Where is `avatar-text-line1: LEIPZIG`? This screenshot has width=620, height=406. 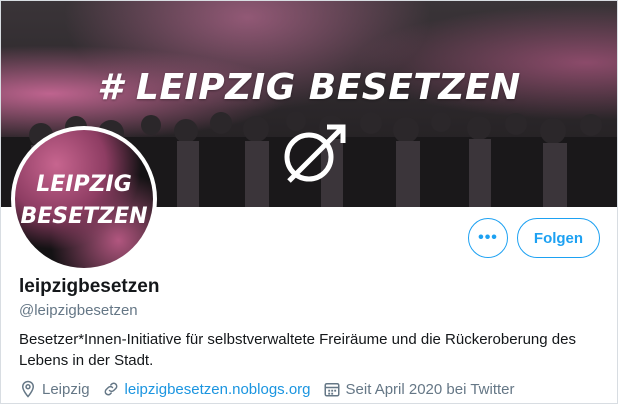 avatar-text-line1: LEIPZIG is located at coordinates (84, 184).